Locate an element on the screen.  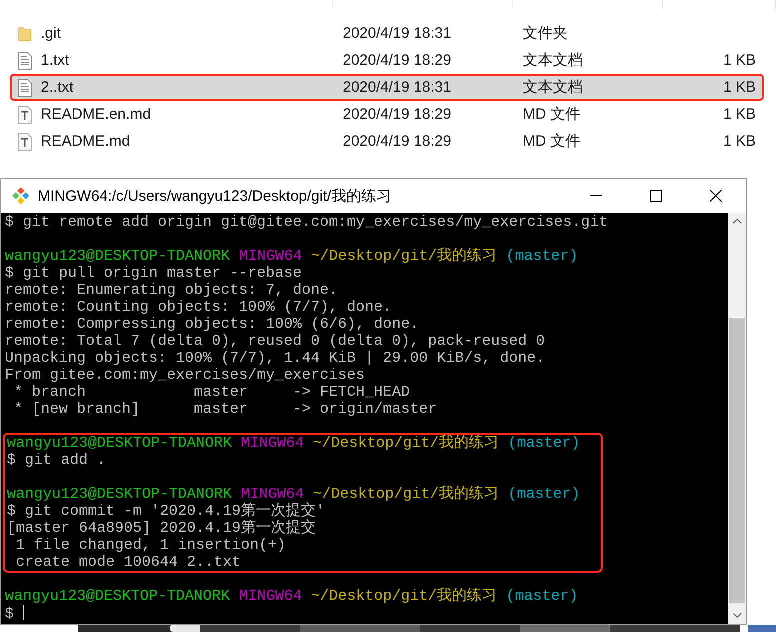
terminal-line: remote: Total 7 (delta 0), reused 0 (delta 0), pack-reused 0 is located at coordinates (275, 341).